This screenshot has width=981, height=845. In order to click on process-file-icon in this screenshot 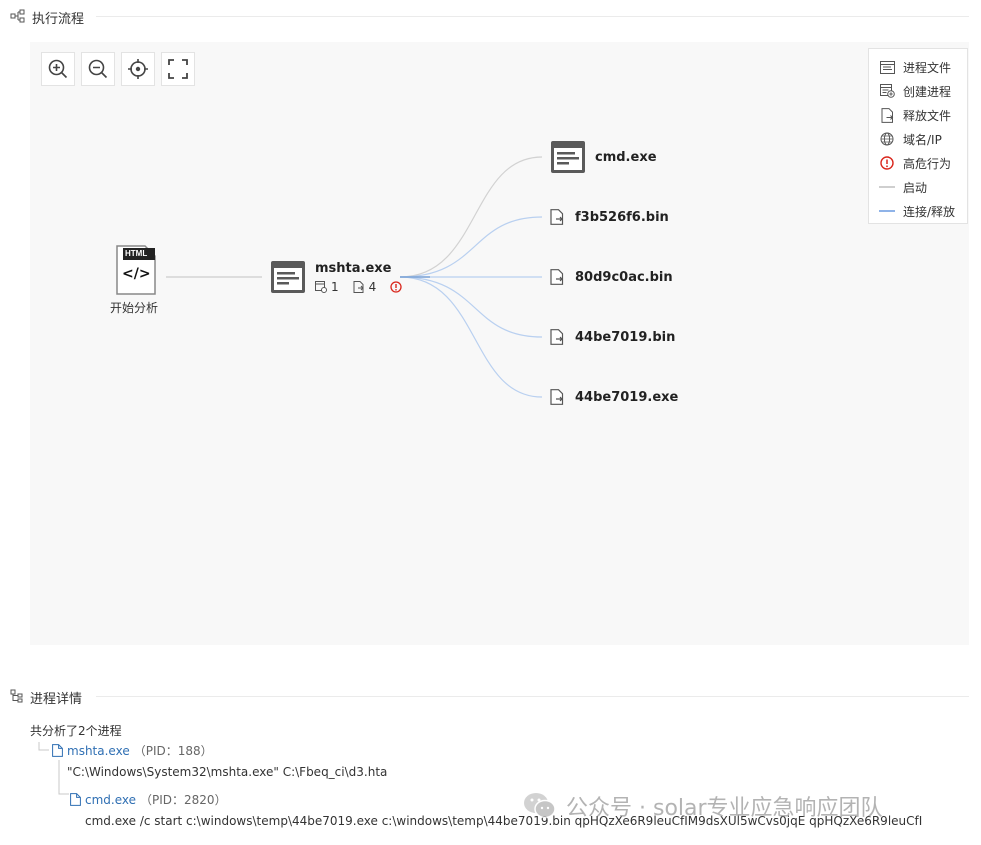, I will do `click(887, 67)`.